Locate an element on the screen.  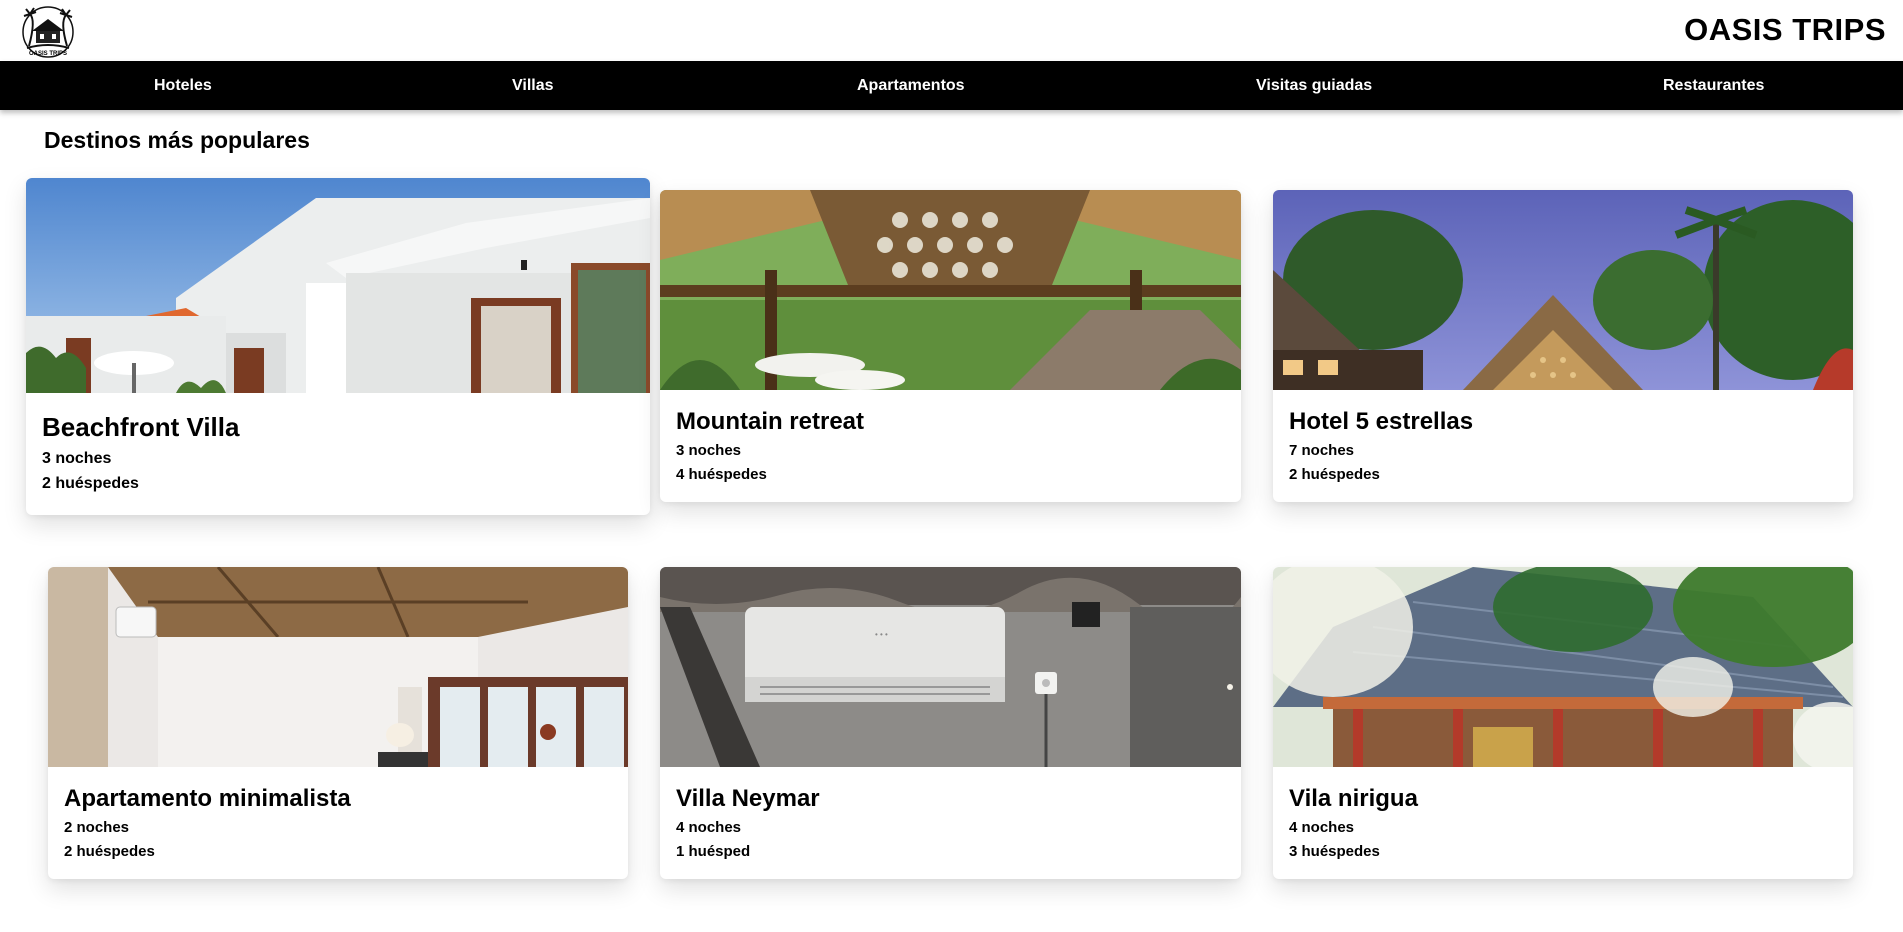
nav-item-restaurantes: Restaurantes is located at coordinates (1713, 85).